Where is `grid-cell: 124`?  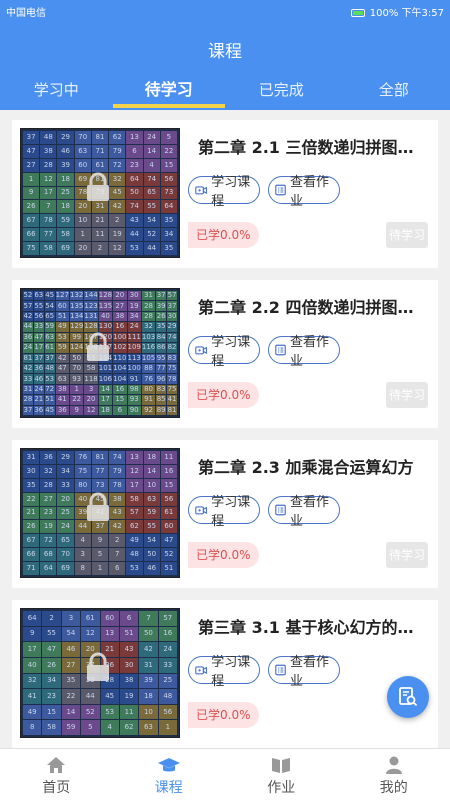
grid-cell: 124 is located at coordinates (77, 348).